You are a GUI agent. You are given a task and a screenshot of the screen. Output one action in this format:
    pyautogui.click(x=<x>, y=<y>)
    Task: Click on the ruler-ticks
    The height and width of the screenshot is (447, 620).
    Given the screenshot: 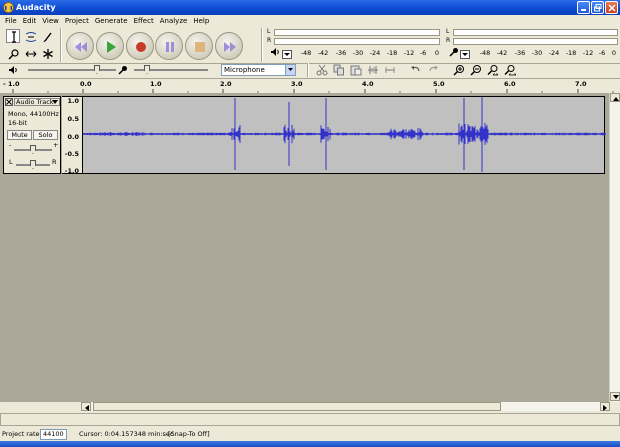 What is the action you would take?
    pyautogui.click(x=313, y=91)
    